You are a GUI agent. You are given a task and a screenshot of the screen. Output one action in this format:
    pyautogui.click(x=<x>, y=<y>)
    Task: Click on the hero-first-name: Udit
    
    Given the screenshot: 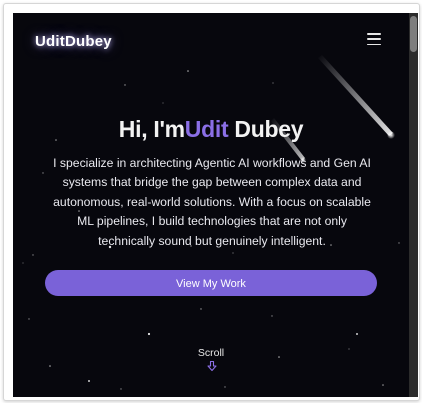 What is the action you would take?
    pyautogui.click(x=206, y=129)
    